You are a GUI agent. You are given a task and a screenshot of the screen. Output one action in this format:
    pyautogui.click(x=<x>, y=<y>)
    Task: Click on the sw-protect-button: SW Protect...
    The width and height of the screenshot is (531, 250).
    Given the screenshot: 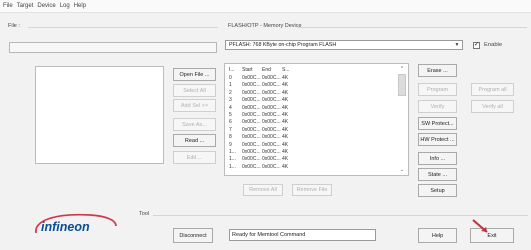 What is the action you would take?
    pyautogui.click(x=437, y=123)
    